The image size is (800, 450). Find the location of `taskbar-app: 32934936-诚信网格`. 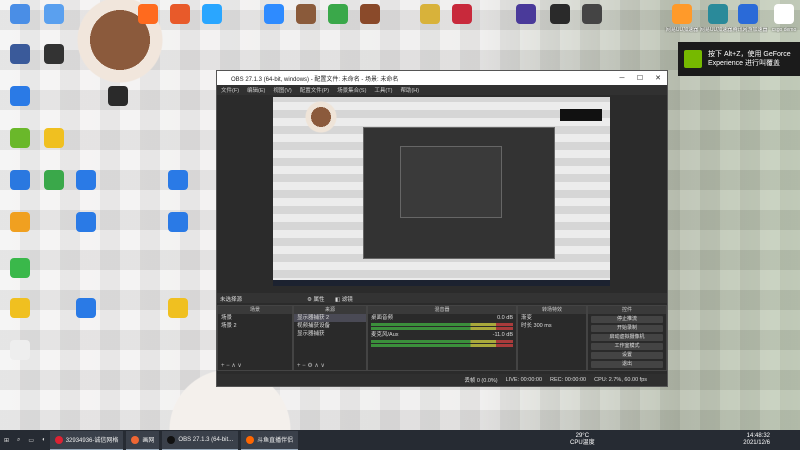

taskbar-app: 32934936-诚信网格 is located at coordinates (86, 440).